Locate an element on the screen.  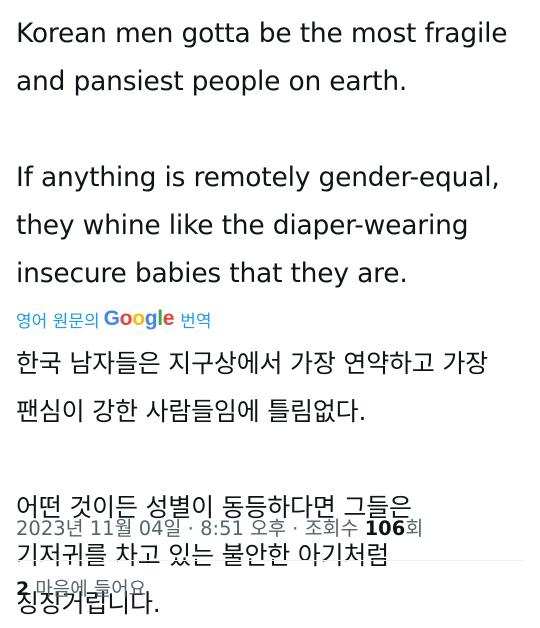
views-label: 조회수 is located at coordinates (334, 528).